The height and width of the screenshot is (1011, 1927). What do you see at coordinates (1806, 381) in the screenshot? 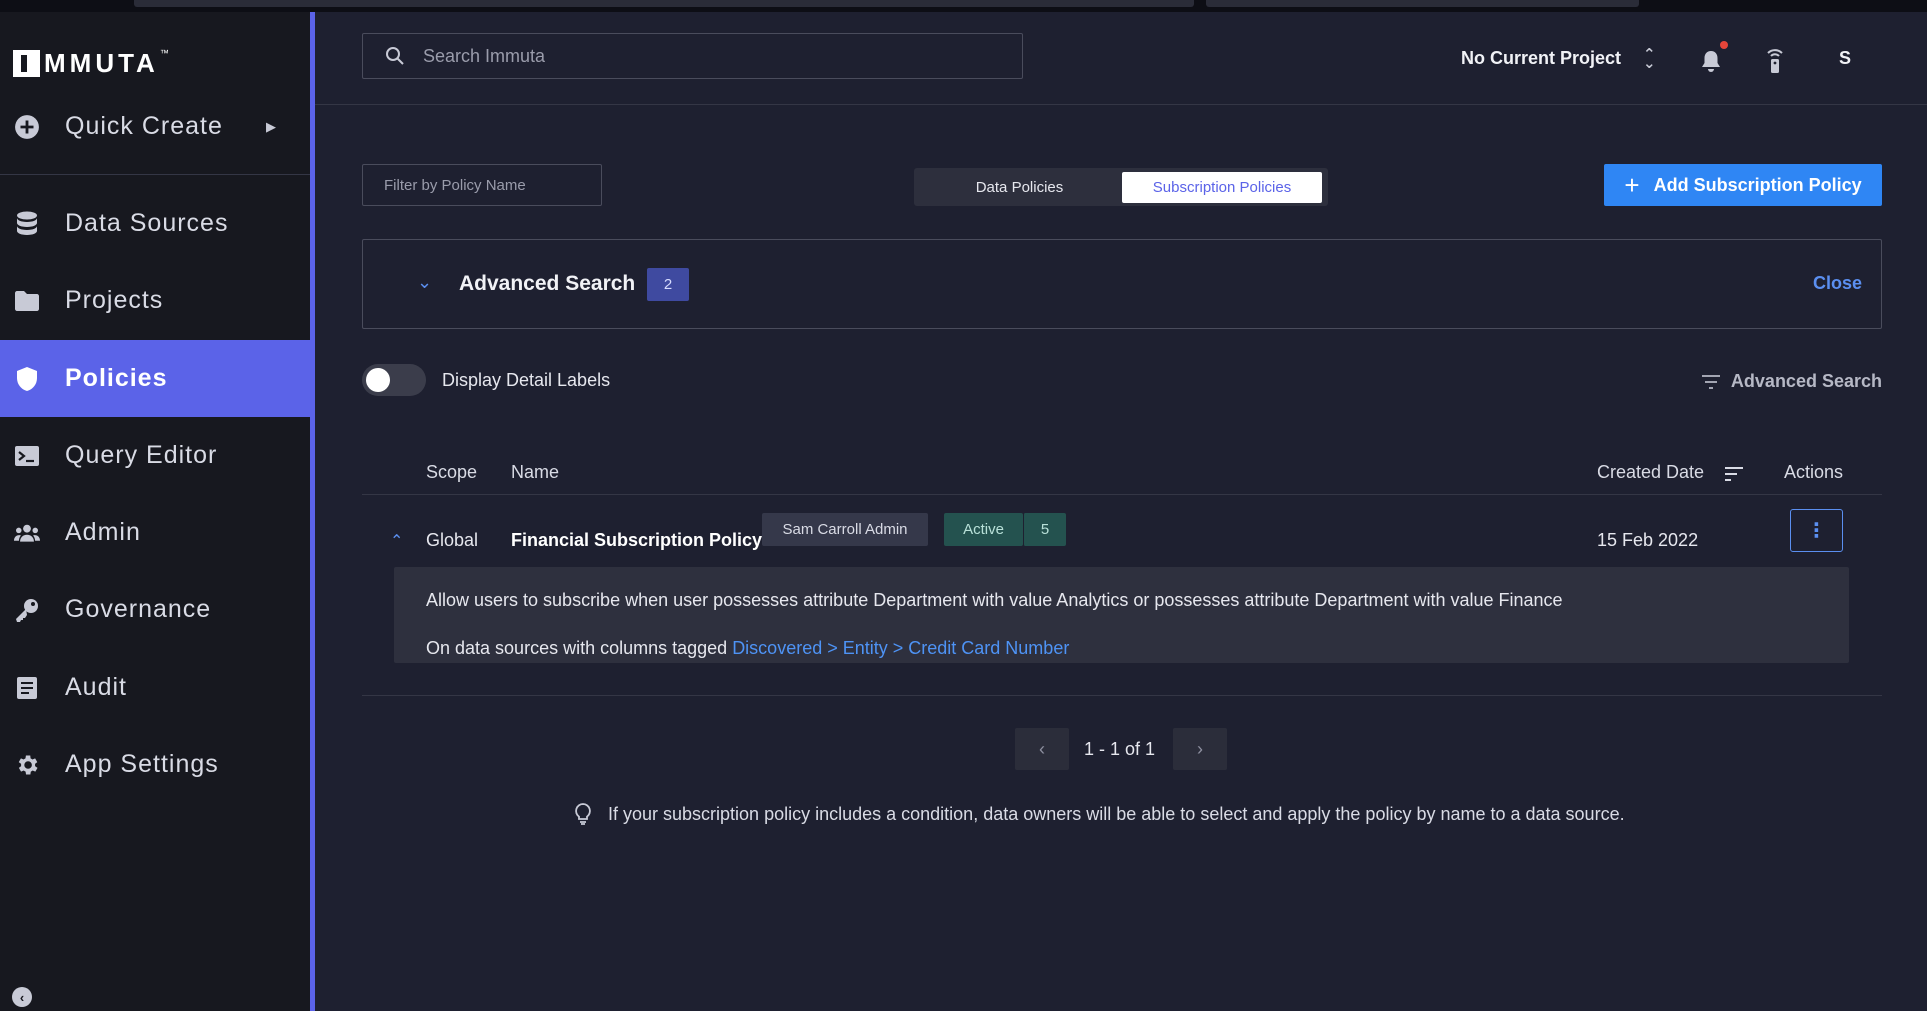
I see `advanced-search-link-label: Advanced Search` at bounding box center [1806, 381].